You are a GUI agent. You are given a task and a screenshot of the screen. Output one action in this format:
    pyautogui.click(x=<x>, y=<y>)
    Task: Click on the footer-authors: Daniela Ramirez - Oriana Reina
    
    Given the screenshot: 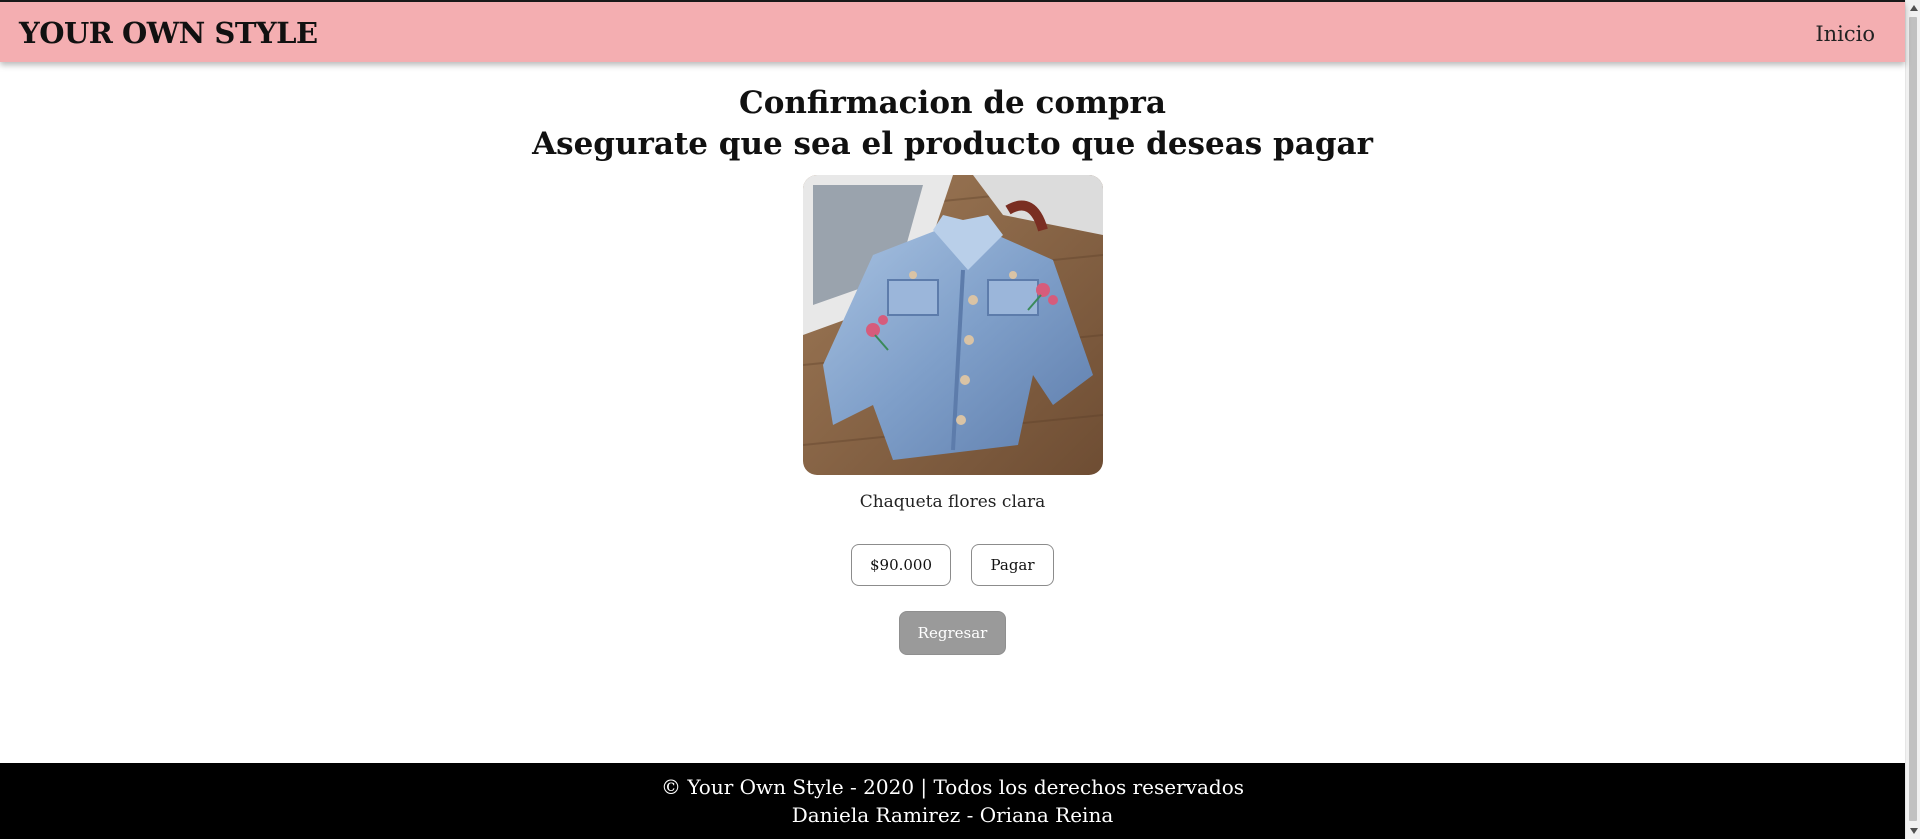 What is the action you would take?
    pyautogui.click(x=952, y=815)
    